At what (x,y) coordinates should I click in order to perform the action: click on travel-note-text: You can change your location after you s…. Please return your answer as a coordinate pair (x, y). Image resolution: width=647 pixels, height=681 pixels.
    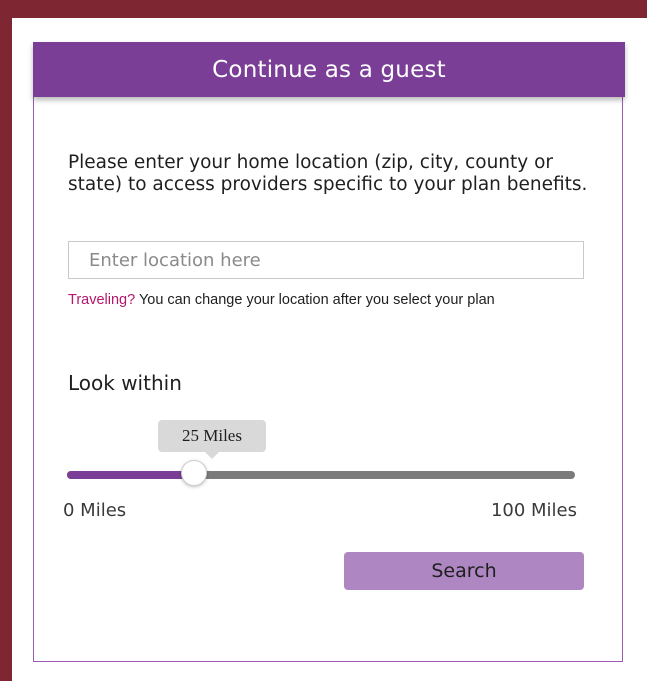
    Looking at the image, I should click on (315, 300).